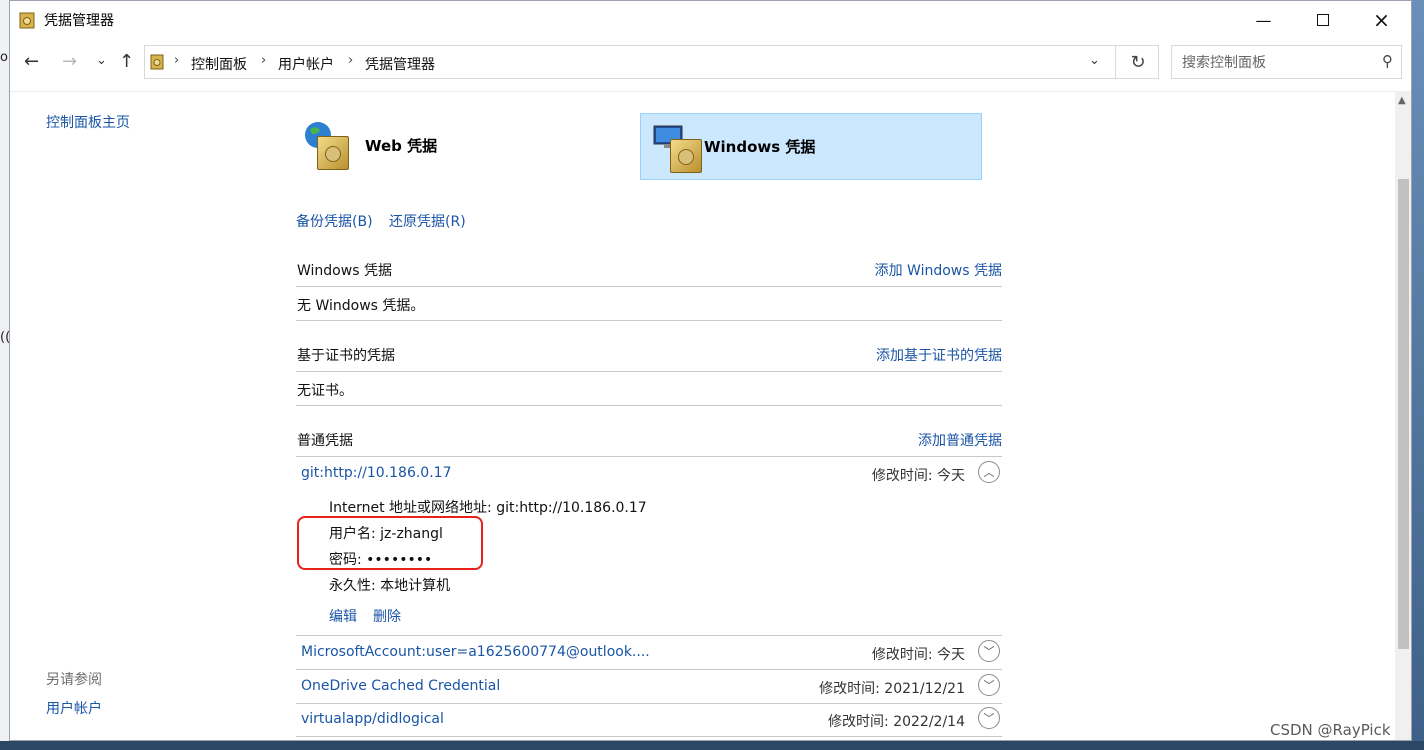 The image size is (1424, 750). What do you see at coordinates (651, 62) in the screenshot?
I see `address-bar: › 控制面板 › 用户帐户 › 凭据管理器 ⌄ ↻` at bounding box center [651, 62].